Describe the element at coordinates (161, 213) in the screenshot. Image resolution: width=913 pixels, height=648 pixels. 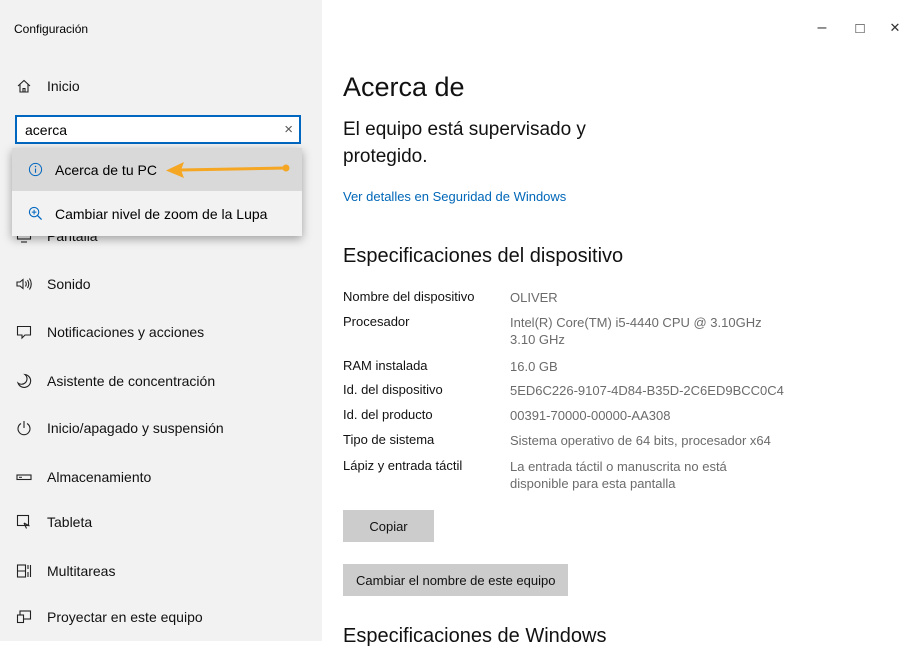
I see `suggestion-label: Cambiar nivel de zoom de la Lupa` at that location.